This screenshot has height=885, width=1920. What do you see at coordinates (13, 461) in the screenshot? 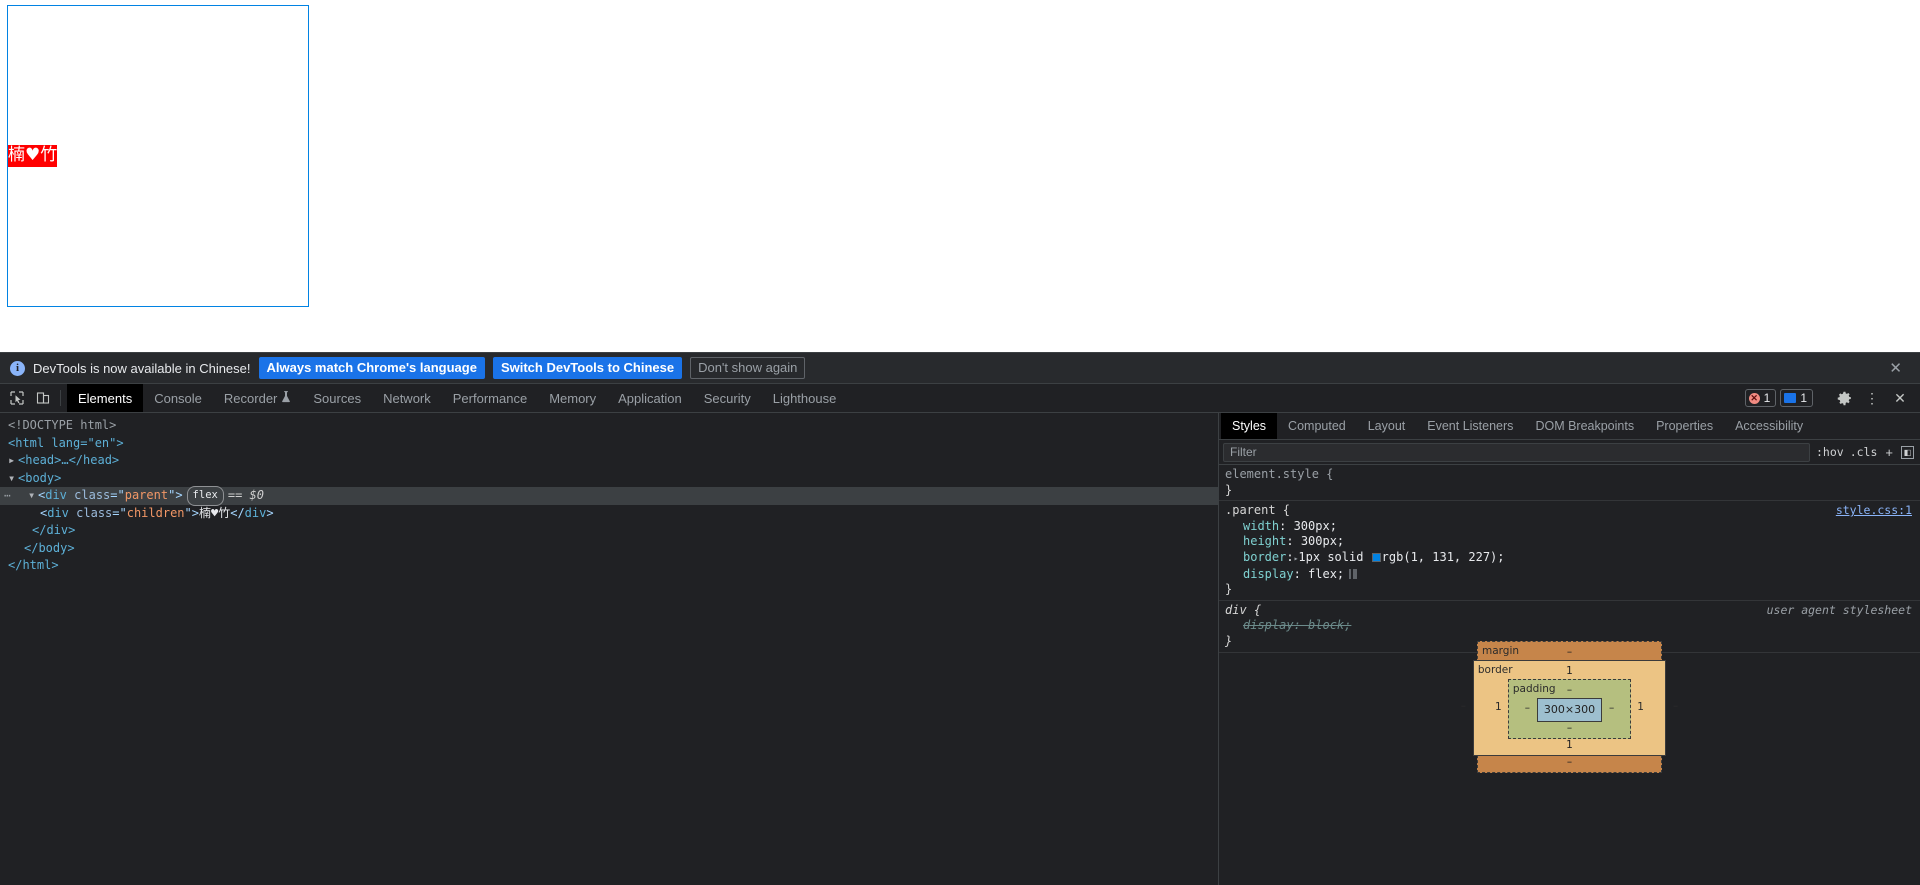
I see `expand-triangle-icon: ▸` at bounding box center [13, 461].